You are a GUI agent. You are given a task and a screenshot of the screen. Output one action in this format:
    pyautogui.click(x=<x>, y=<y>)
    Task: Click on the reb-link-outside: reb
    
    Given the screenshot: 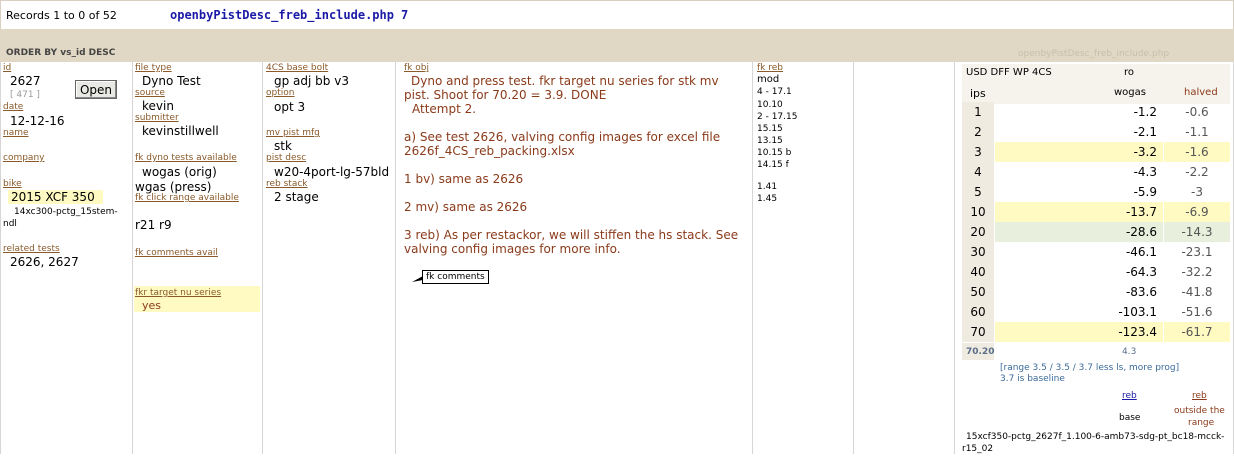 What is the action you would take?
    pyautogui.click(x=1199, y=396)
    